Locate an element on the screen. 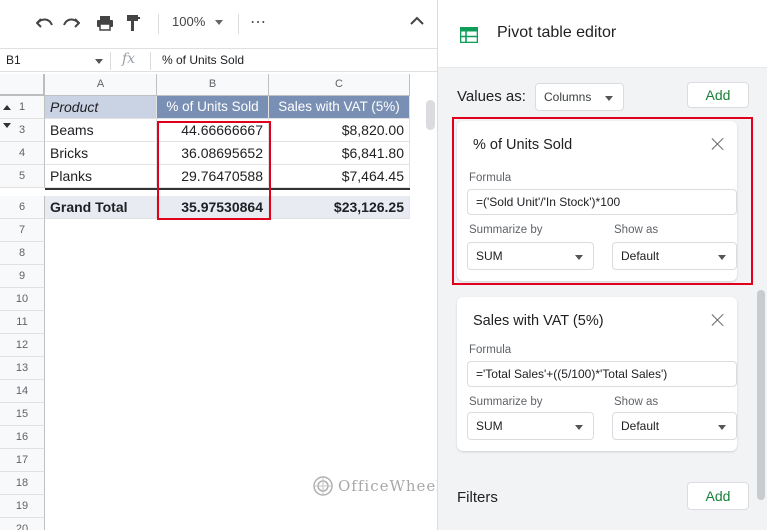 Image resolution: width=767 pixels, height=530 pixels. zoom-select: 100% is located at coordinates (198, 21).